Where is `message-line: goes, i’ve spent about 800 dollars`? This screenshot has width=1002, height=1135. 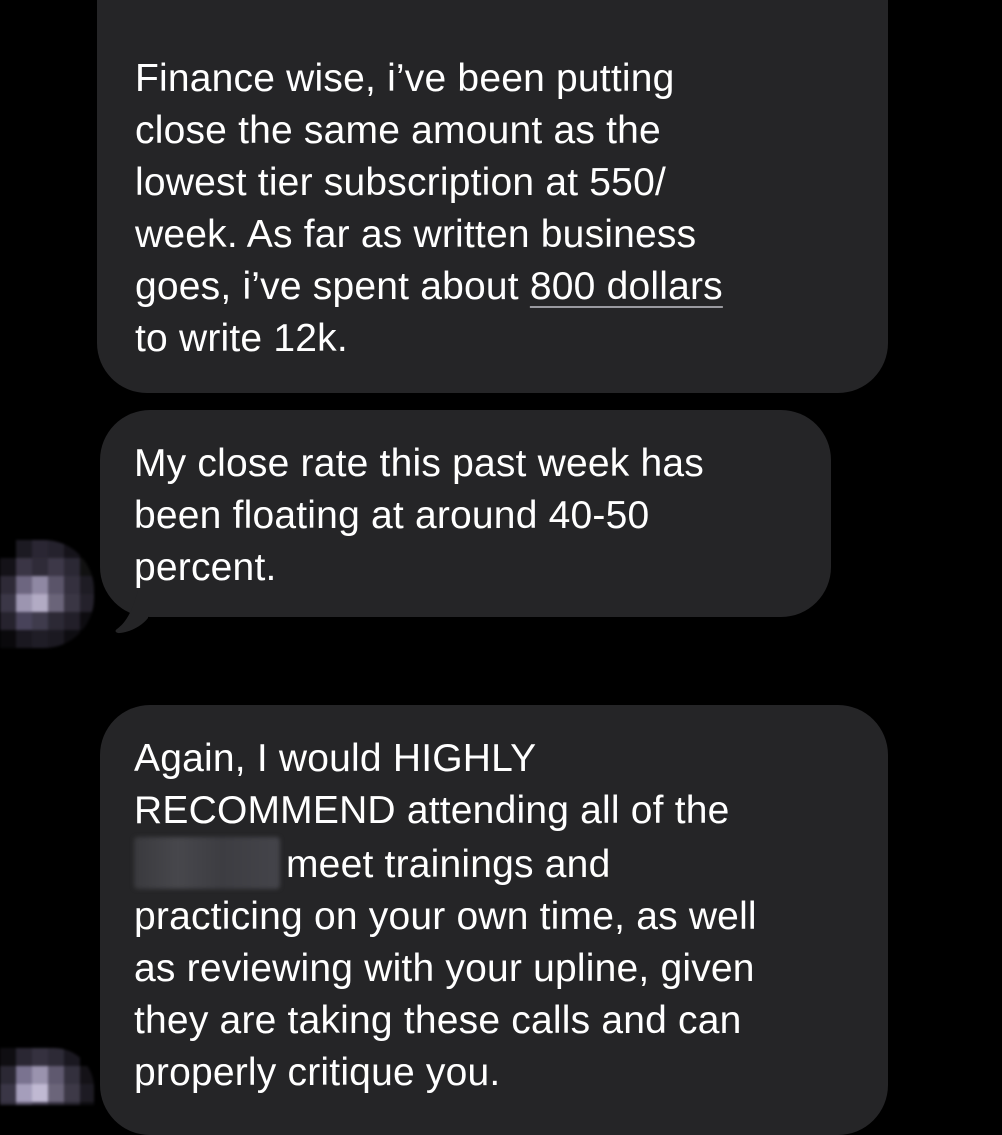 message-line: goes, i’ve spent about 800 dollars is located at coordinates (491, 287).